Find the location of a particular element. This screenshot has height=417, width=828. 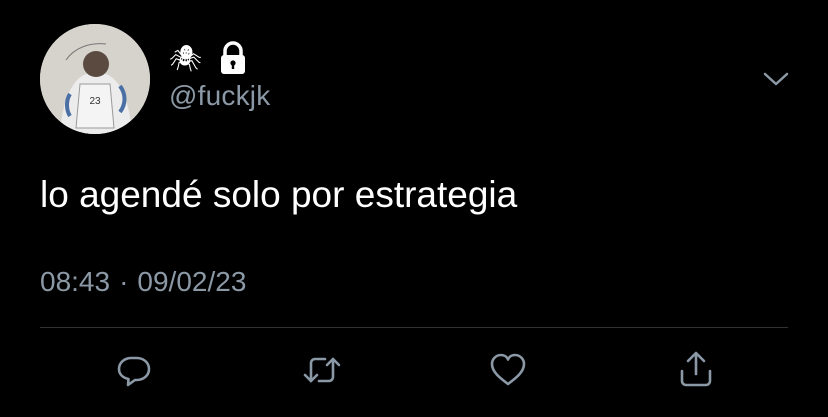

user-handle: @fuckjk is located at coordinates (219, 96).